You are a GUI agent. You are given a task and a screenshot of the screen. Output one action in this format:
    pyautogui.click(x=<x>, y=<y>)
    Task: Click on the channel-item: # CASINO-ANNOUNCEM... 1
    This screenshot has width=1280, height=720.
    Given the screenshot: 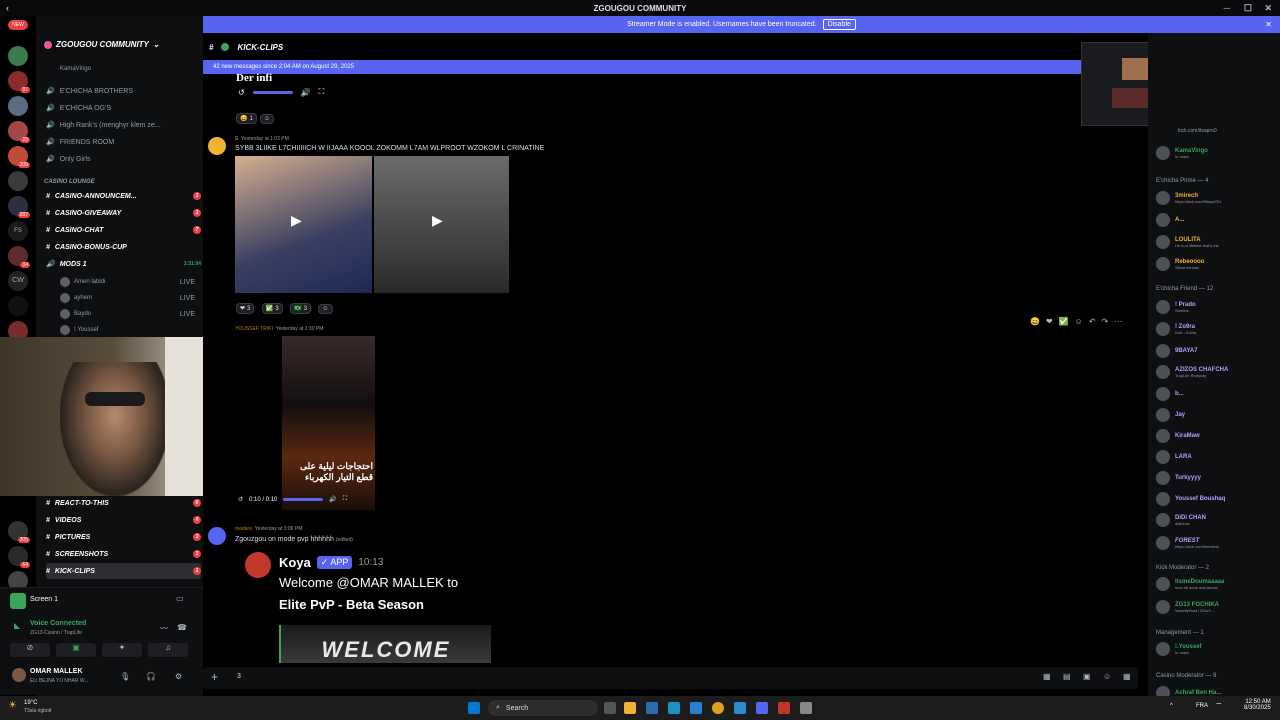 What is the action you would take?
    pyautogui.click(x=123, y=196)
    